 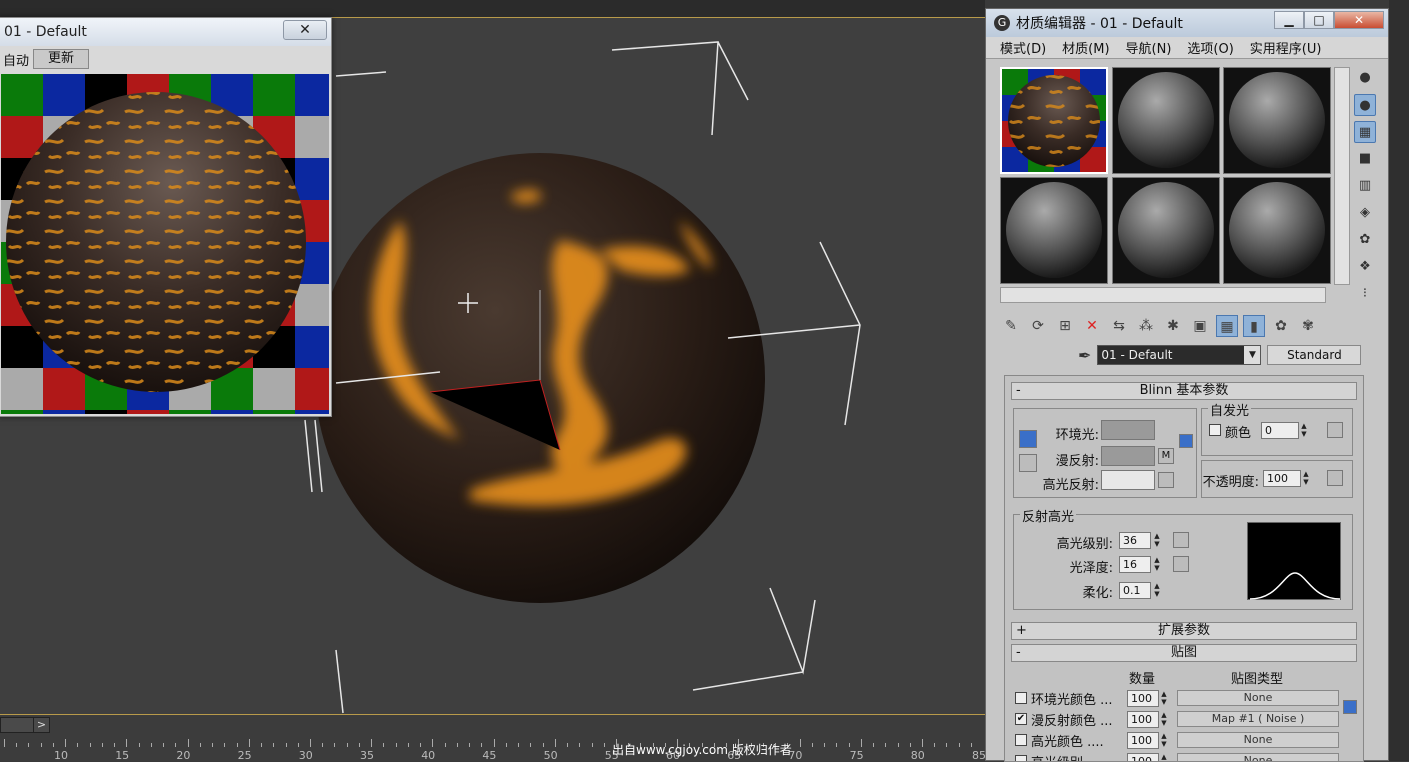 I want to click on map-specular-amount: 100, so click(x=1143, y=740).